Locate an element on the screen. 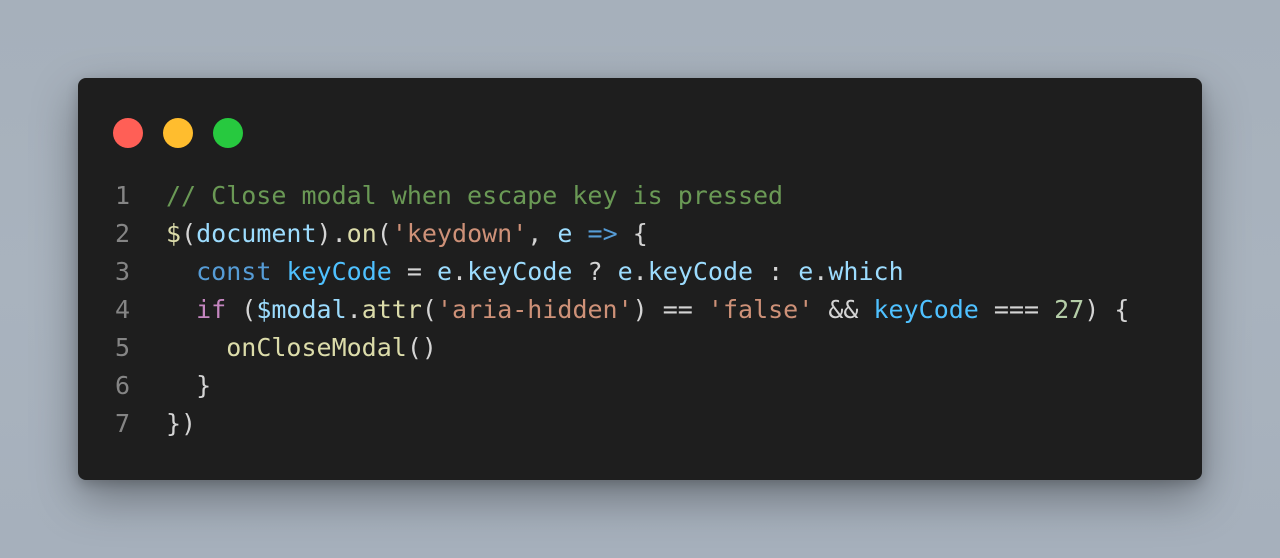  minimize-dot-icon is located at coordinates (178, 133).